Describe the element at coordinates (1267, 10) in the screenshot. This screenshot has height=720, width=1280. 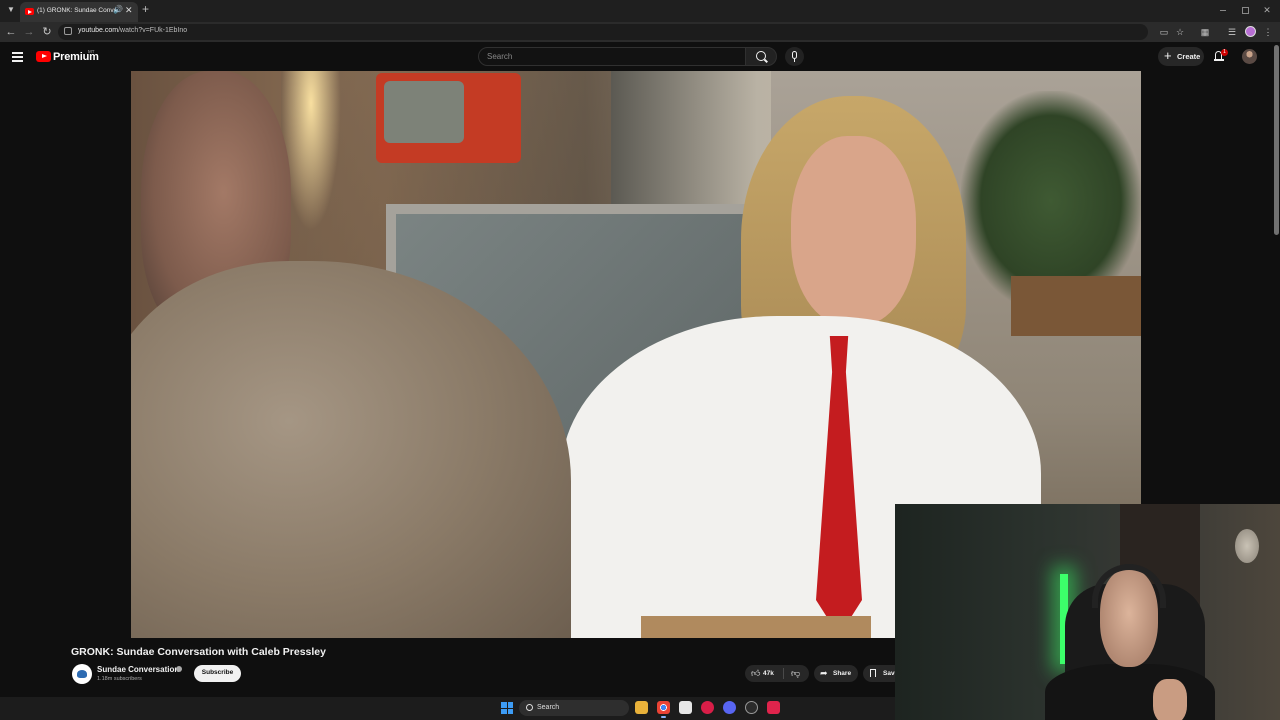
I see `window-close-button: ✕` at that location.